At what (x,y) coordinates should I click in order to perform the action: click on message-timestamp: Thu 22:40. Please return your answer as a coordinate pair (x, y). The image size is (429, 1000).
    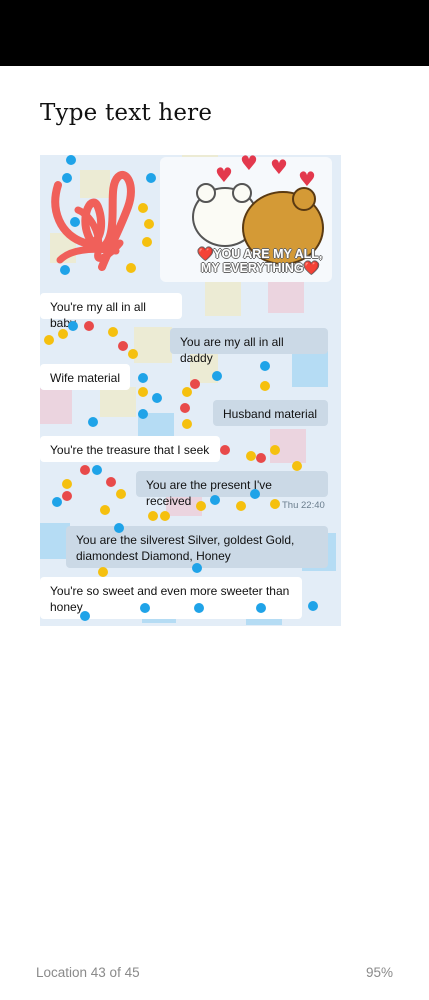
    Looking at the image, I should click on (303, 505).